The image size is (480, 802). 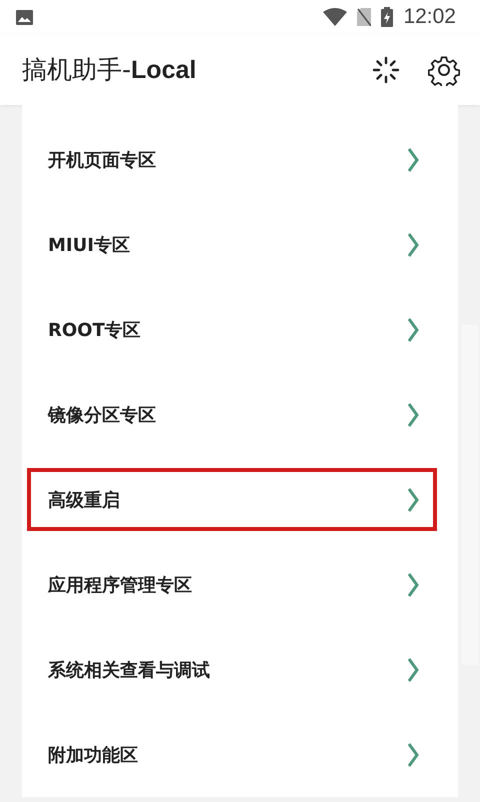 What do you see at coordinates (364, 17) in the screenshot?
I see `no-sim-icon` at bounding box center [364, 17].